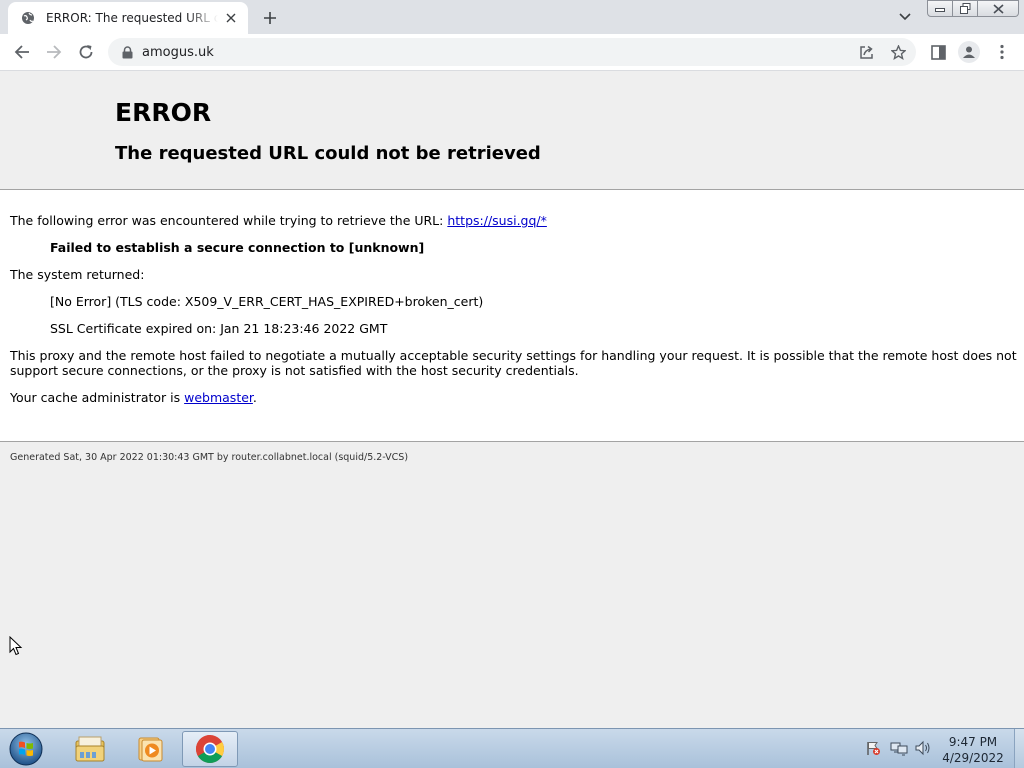 This screenshot has height=768, width=1024. I want to click on admin-prefix: Your cache administrator is, so click(97, 397).